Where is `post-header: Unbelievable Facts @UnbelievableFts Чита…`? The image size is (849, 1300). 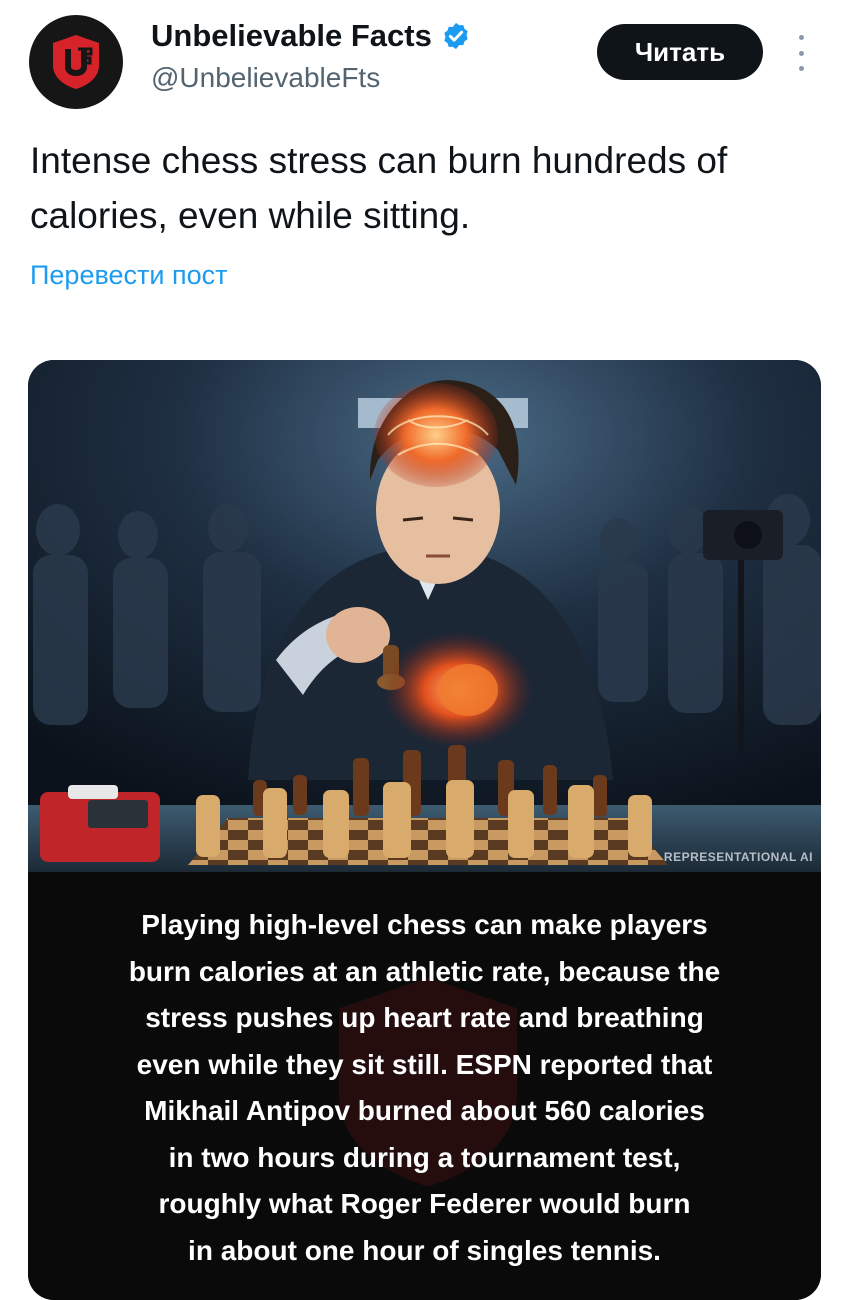
post-header: Unbelievable Facts @UnbelievableFts Чита… is located at coordinates (424, 60).